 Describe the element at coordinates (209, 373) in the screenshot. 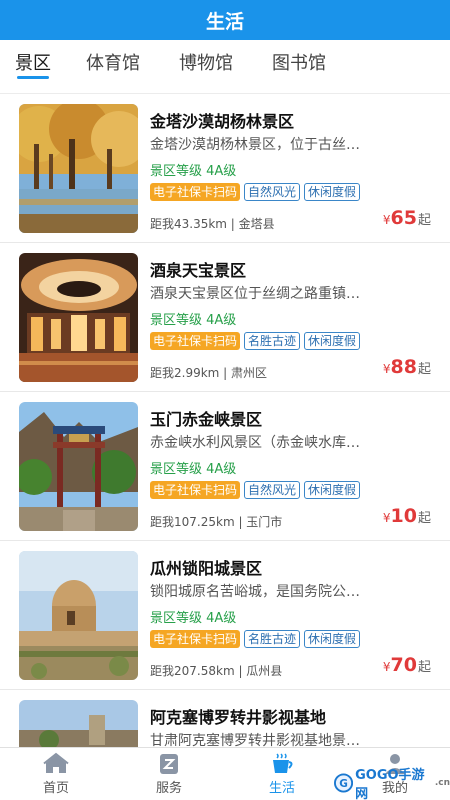

I see `distance-location: 距我2.99km | 肃州区` at that location.